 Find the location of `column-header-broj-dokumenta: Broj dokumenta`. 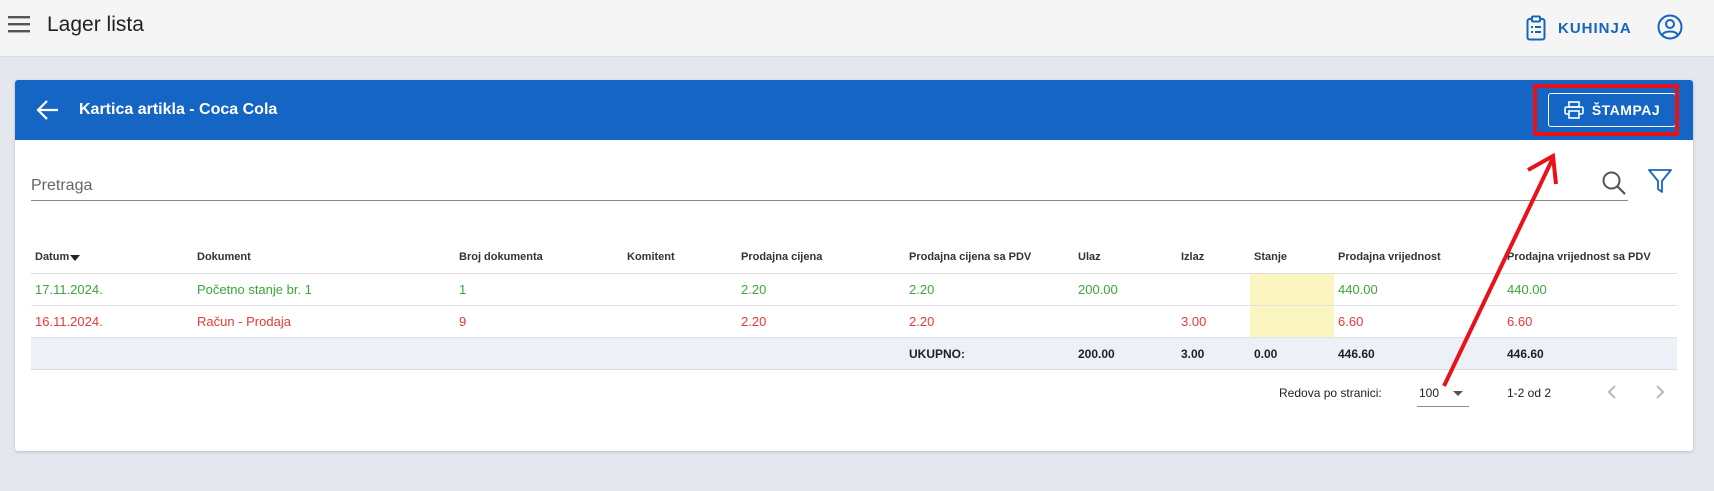

column-header-broj-dokumenta: Broj dokumenta is located at coordinates (501, 256).